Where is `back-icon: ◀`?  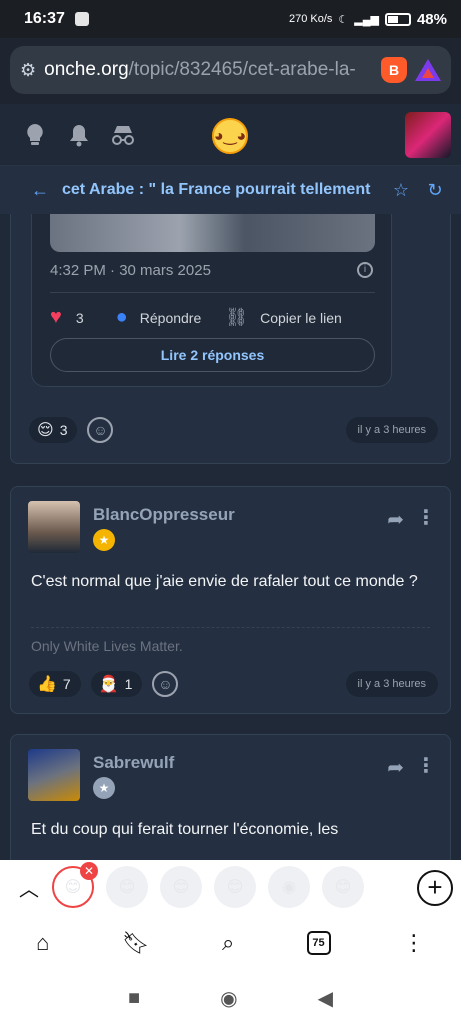 back-icon: ◀ is located at coordinates (325, 998).